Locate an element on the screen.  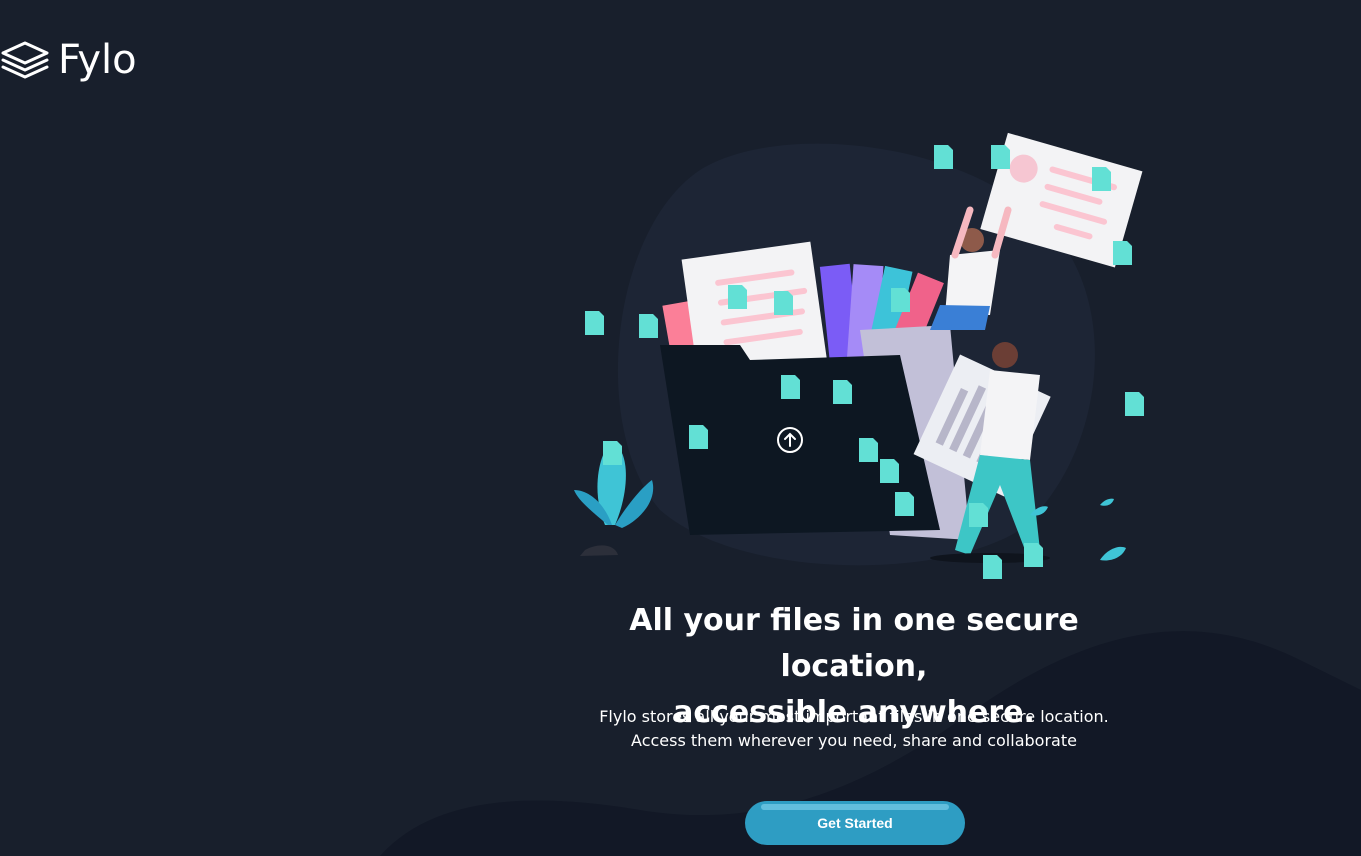
headline-line-1: All your files in one secure location, is located at coordinates (854, 643).